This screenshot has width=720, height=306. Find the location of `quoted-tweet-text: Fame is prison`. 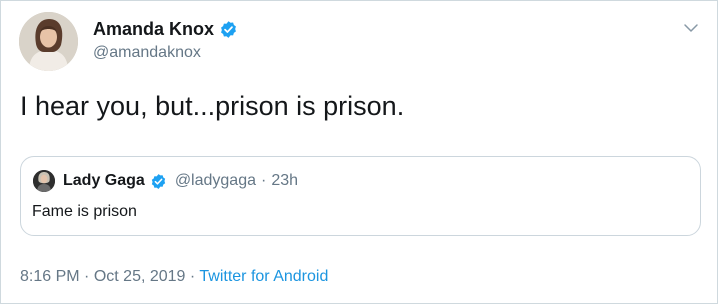

quoted-tweet-text: Fame is prison is located at coordinates (84, 211).